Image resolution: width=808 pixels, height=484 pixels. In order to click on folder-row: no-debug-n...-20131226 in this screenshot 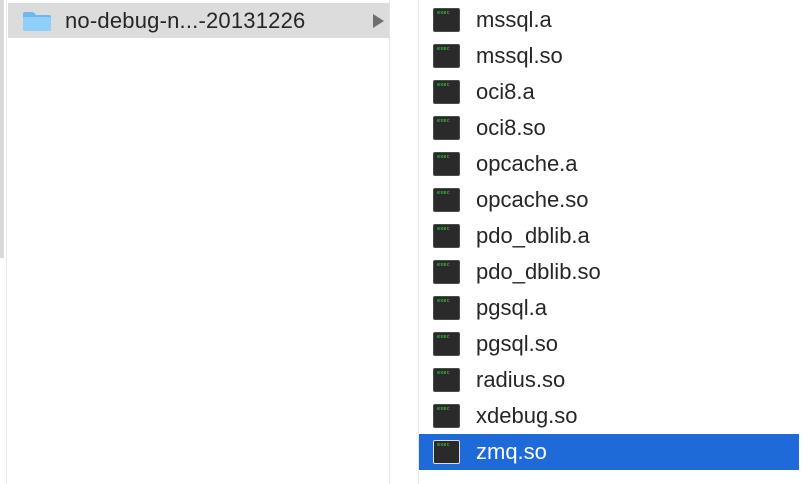, I will do `click(198, 20)`.